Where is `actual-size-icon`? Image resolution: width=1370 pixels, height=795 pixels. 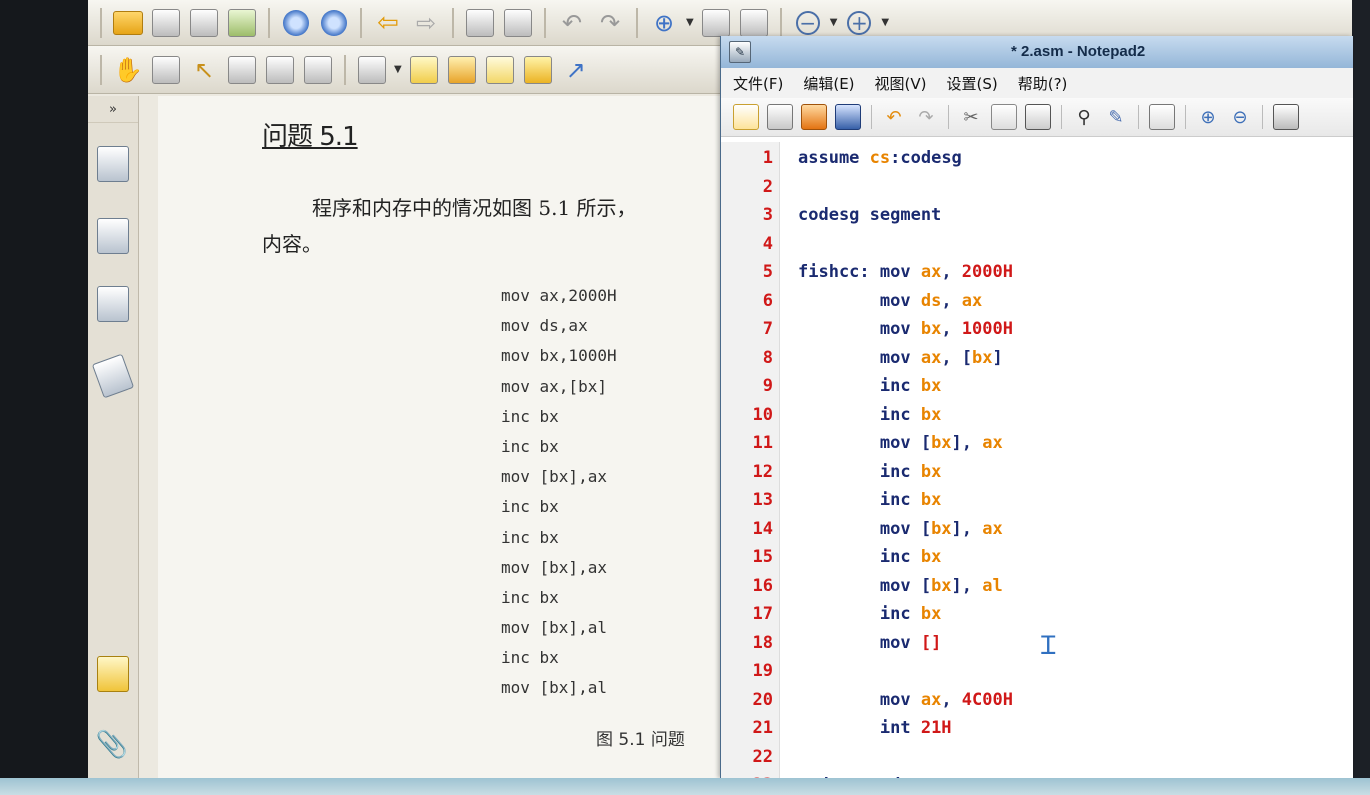
actual-size-icon is located at coordinates (754, 23).